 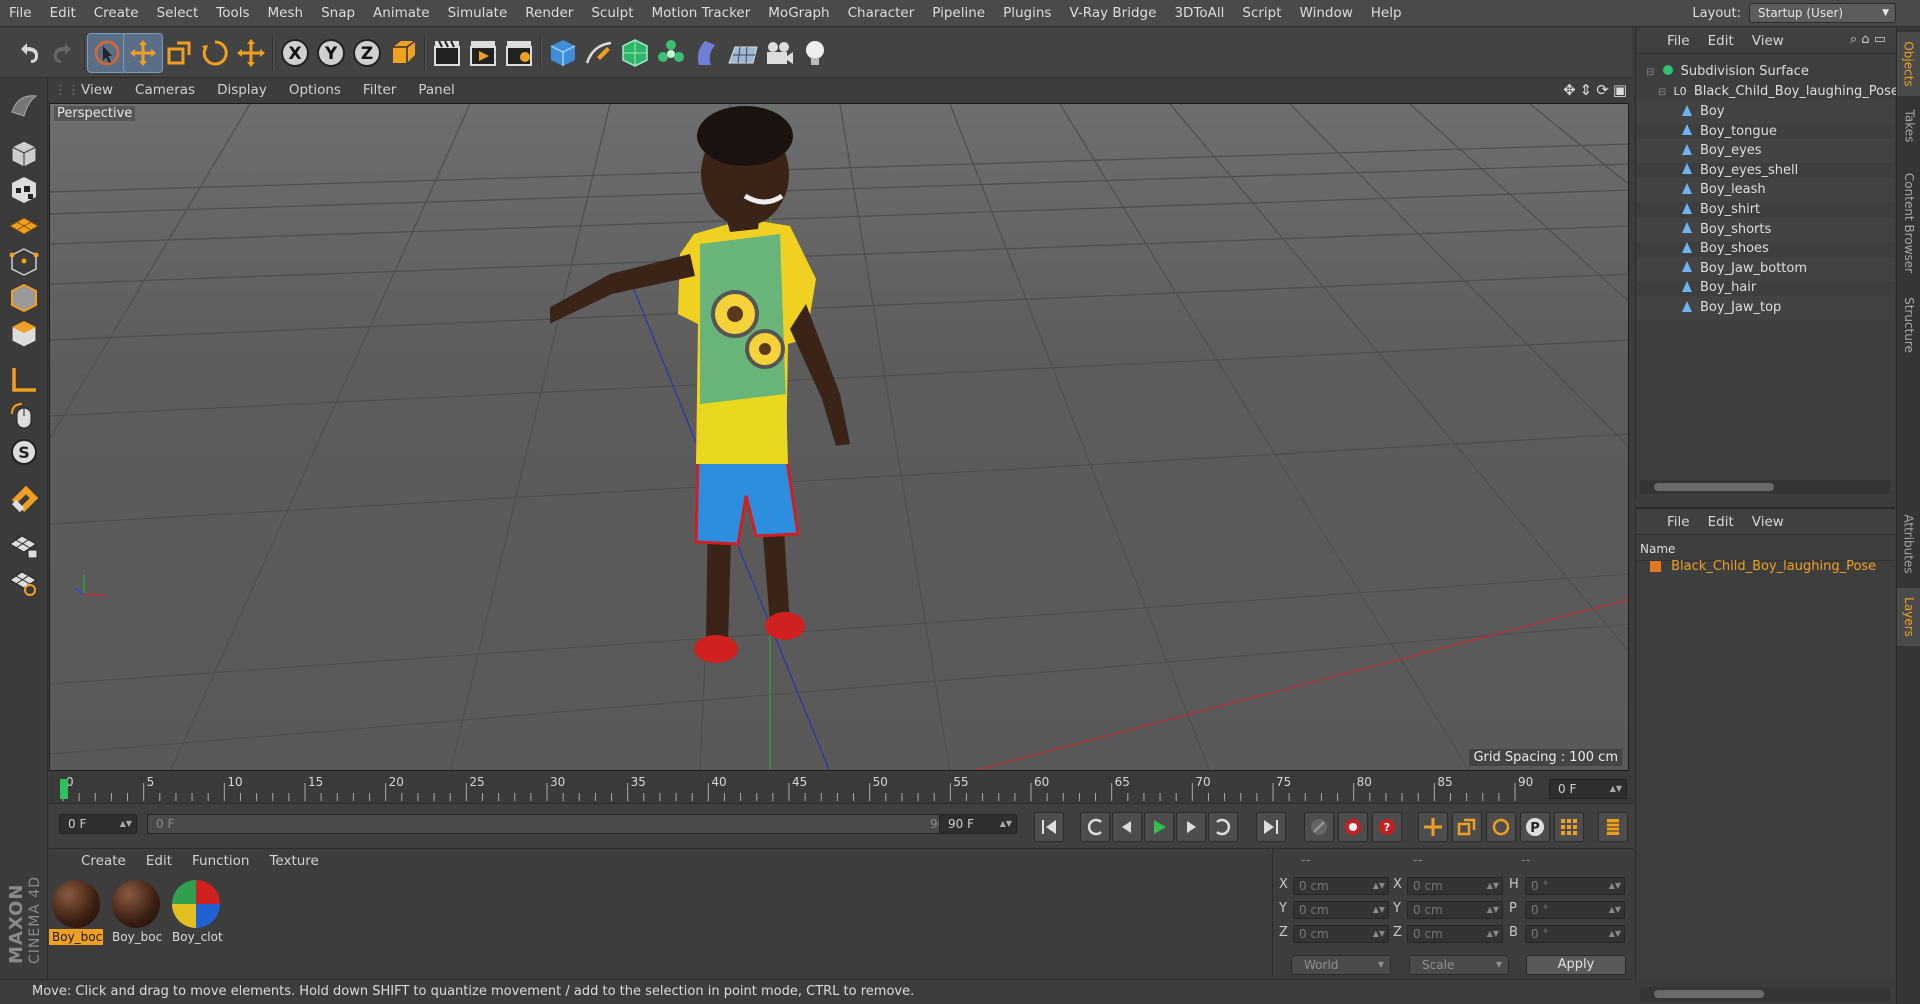 I want to click on material-swatch: Boy_boc, so click(x=136, y=912).